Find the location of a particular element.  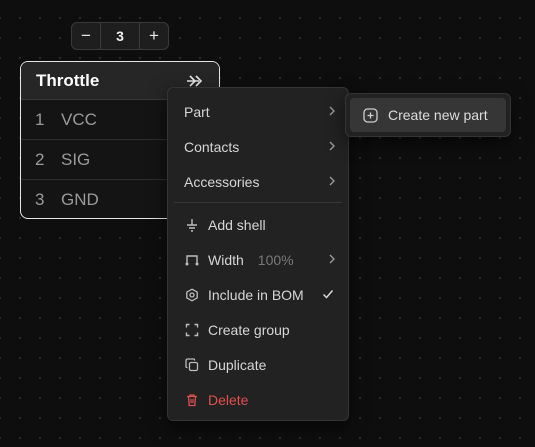

node-title: Throttle is located at coordinates (68, 80).